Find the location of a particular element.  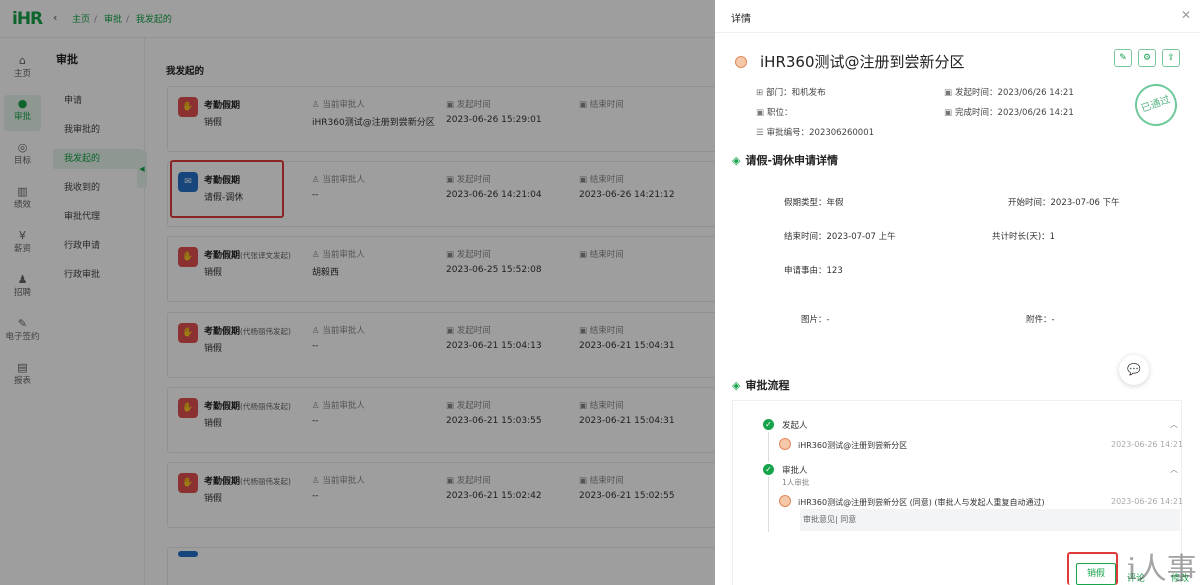

gear-icon: ⚙ is located at coordinates (1147, 58).